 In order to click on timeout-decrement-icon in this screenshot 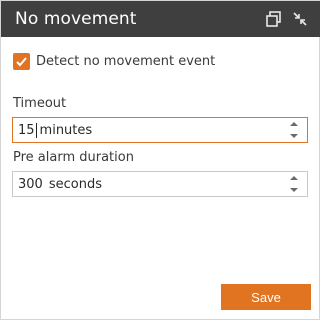, I will do `click(294, 136)`.